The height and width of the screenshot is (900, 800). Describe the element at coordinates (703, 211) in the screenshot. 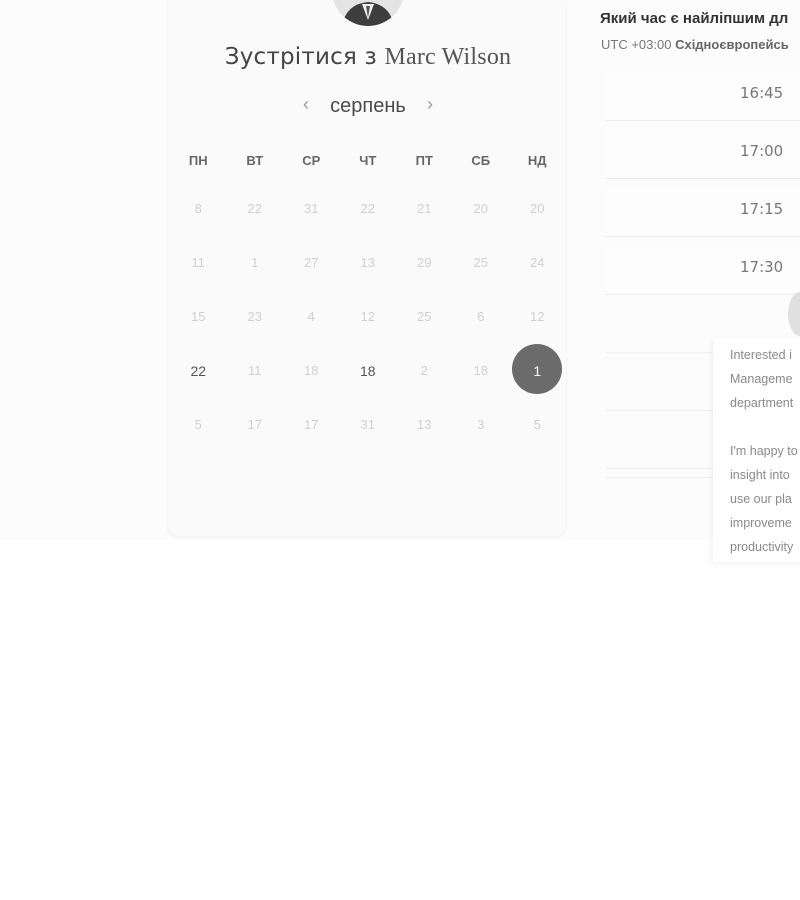

I see `time-slot: 17:15` at that location.